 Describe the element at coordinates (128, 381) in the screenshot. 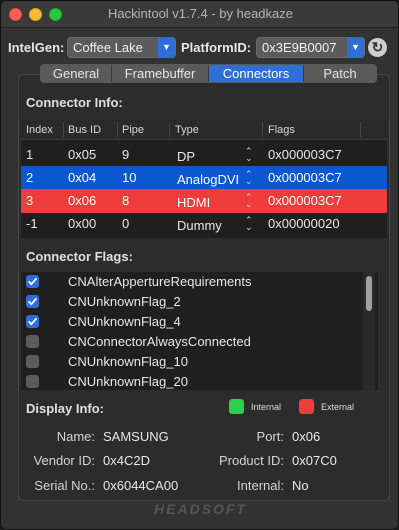

I see `flag-label: CNUnknownFlag_20` at that location.